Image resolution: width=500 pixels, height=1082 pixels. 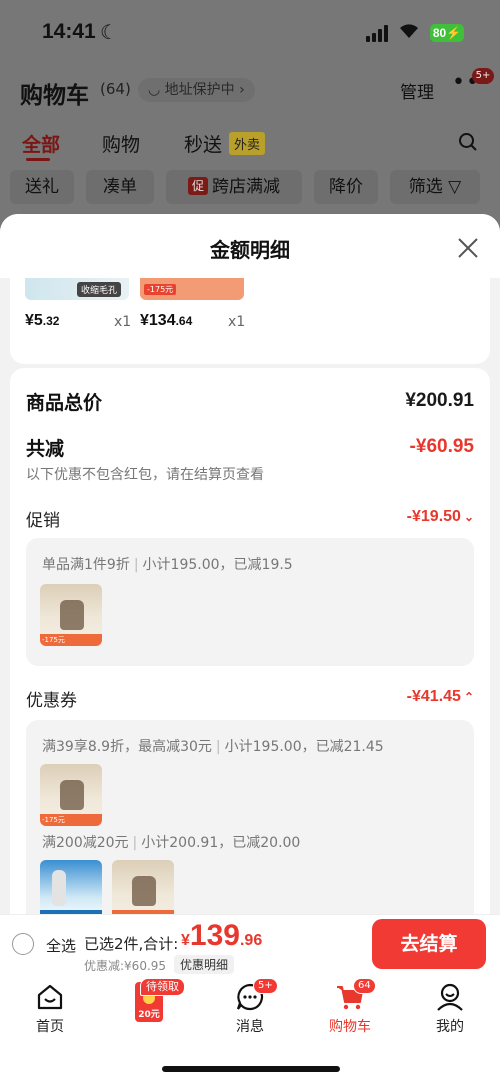 What do you see at coordinates (439, 400) in the screenshot?
I see `goods-total-value: ¥200.91` at bounding box center [439, 400].